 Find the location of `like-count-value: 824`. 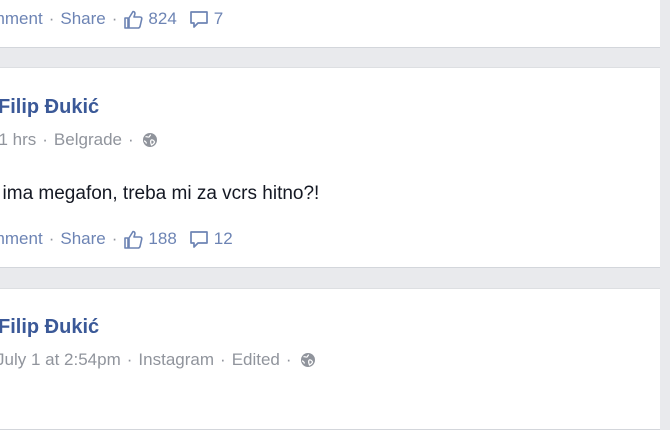

like-count-value: 824 is located at coordinates (162, 18).